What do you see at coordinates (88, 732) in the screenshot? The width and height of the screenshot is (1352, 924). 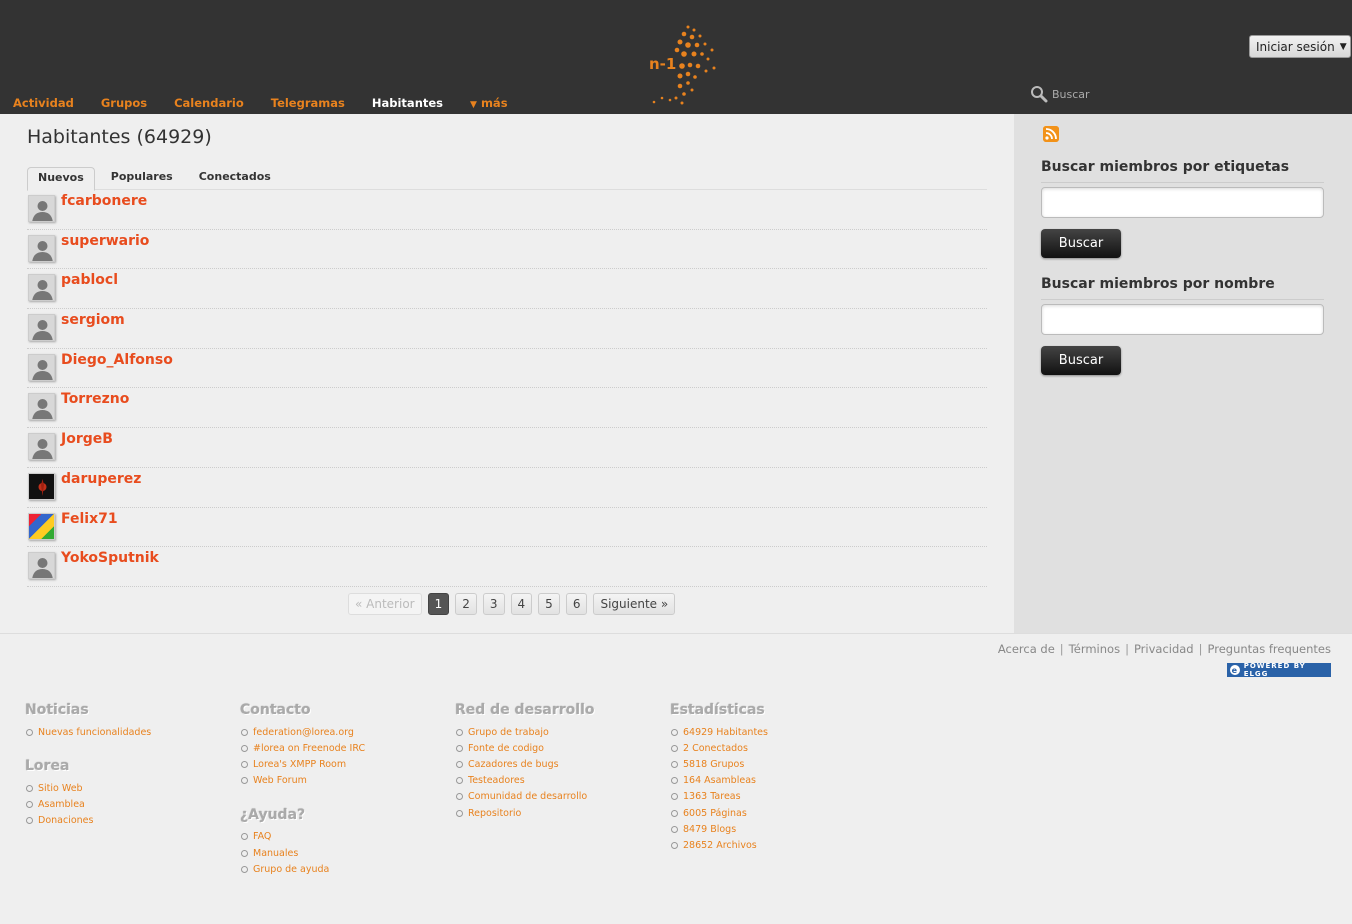 I see `footer-link: Nuevas funcionalidades` at bounding box center [88, 732].